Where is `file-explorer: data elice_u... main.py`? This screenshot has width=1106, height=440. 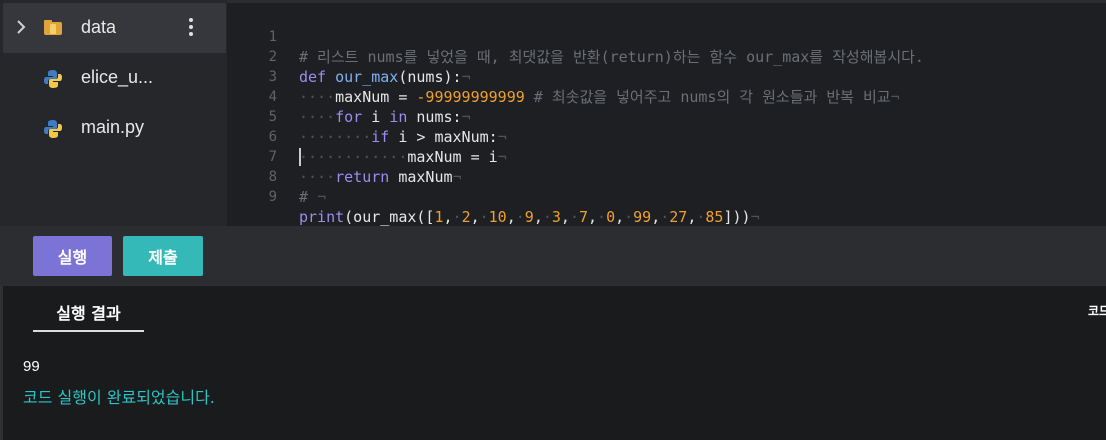
file-explorer: data elice_u... main.py is located at coordinates (113, 113).